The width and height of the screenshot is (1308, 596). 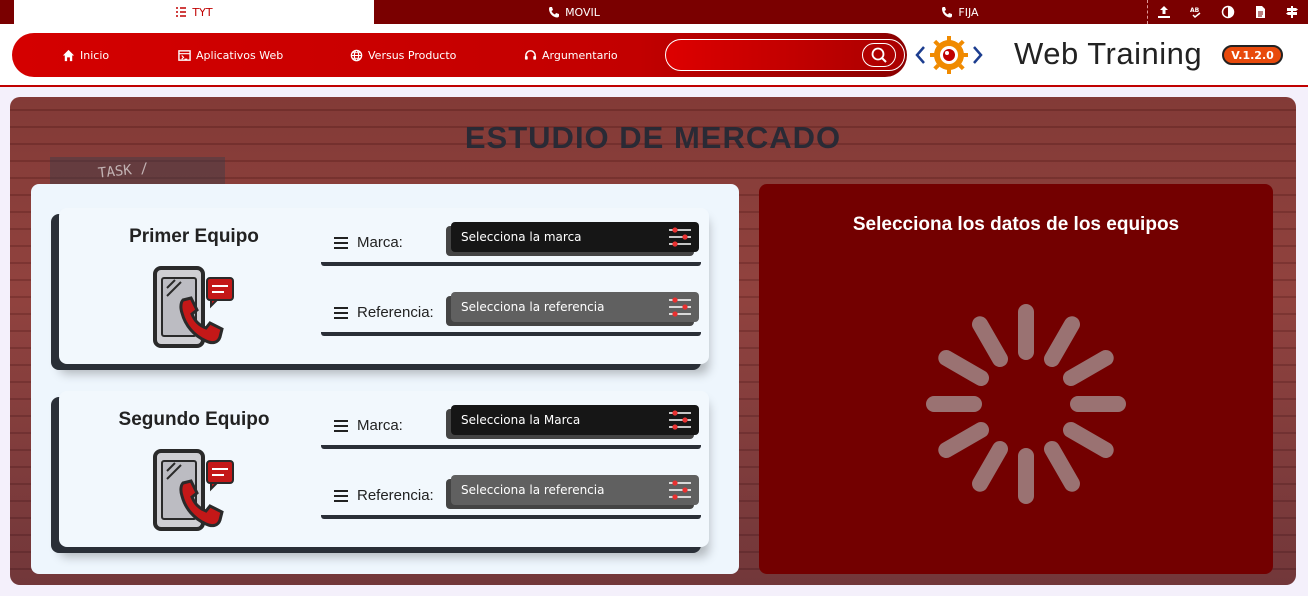 I want to click on window-icon, so click(x=184, y=55).